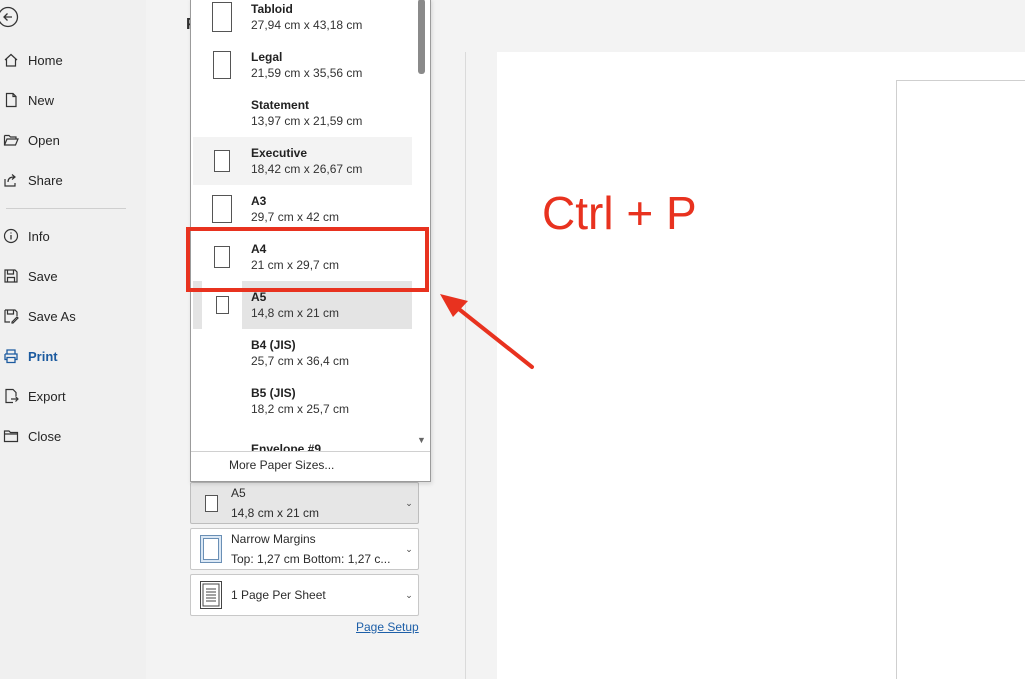 This screenshot has height=679, width=1025. Describe the element at coordinates (267, 57) in the screenshot. I see `paper-name: Legal` at that location.